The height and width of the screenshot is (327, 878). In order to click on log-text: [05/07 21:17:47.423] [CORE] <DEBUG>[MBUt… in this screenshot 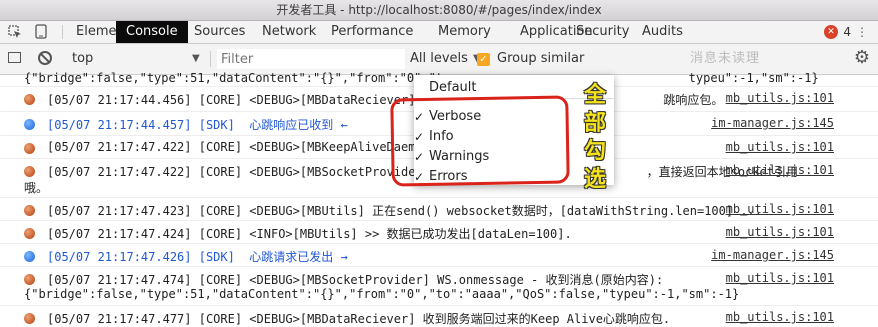, I will do `click(404, 211)`.